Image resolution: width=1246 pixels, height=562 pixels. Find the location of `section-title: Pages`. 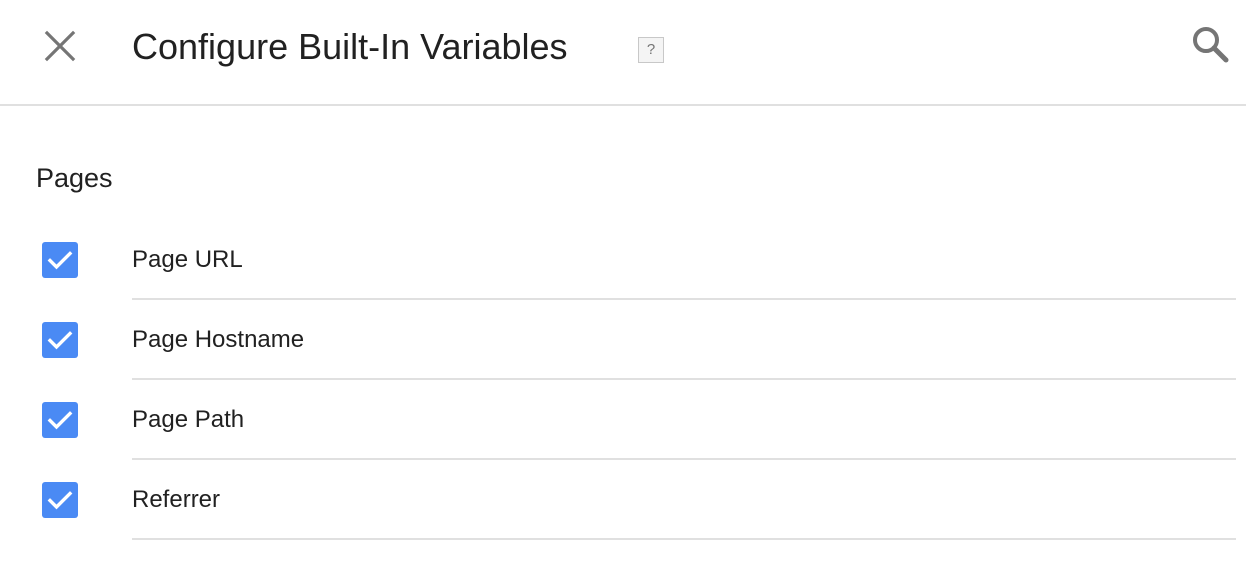

section-title: Pages is located at coordinates (74, 178).